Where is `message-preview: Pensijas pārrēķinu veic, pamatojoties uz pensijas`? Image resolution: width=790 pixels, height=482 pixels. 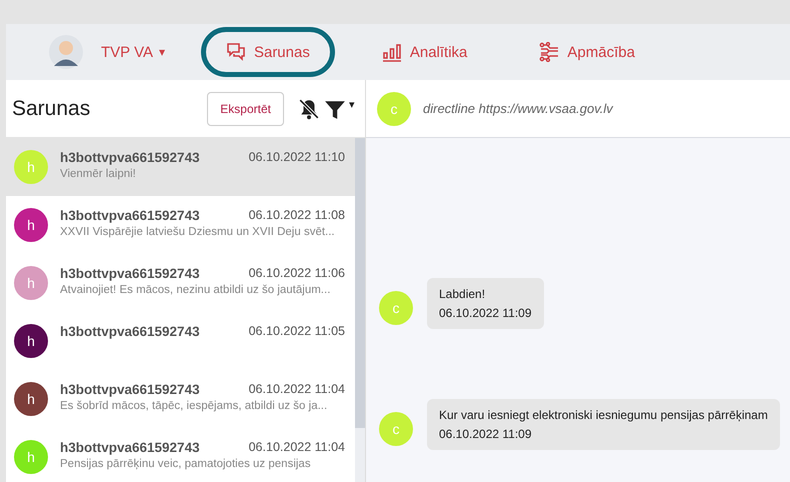 message-preview: Pensijas pārrēķinu veic, pamatojoties uz pensijas is located at coordinates (186, 464).